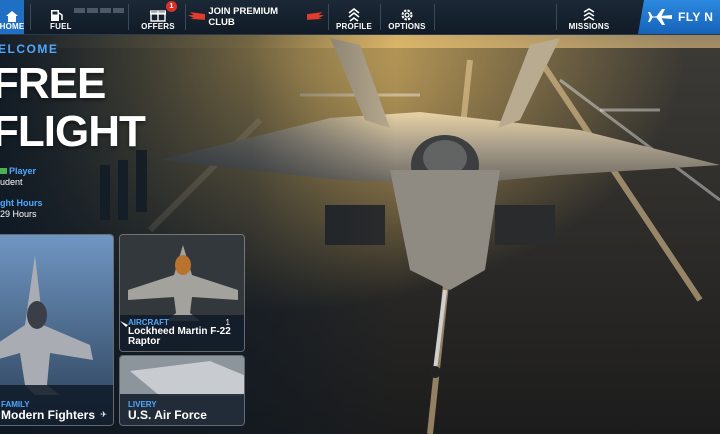 Image resolution: width=720 pixels, height=434 pixels. I want to click on welcome-heading: ELCOME, so click(29, 49).